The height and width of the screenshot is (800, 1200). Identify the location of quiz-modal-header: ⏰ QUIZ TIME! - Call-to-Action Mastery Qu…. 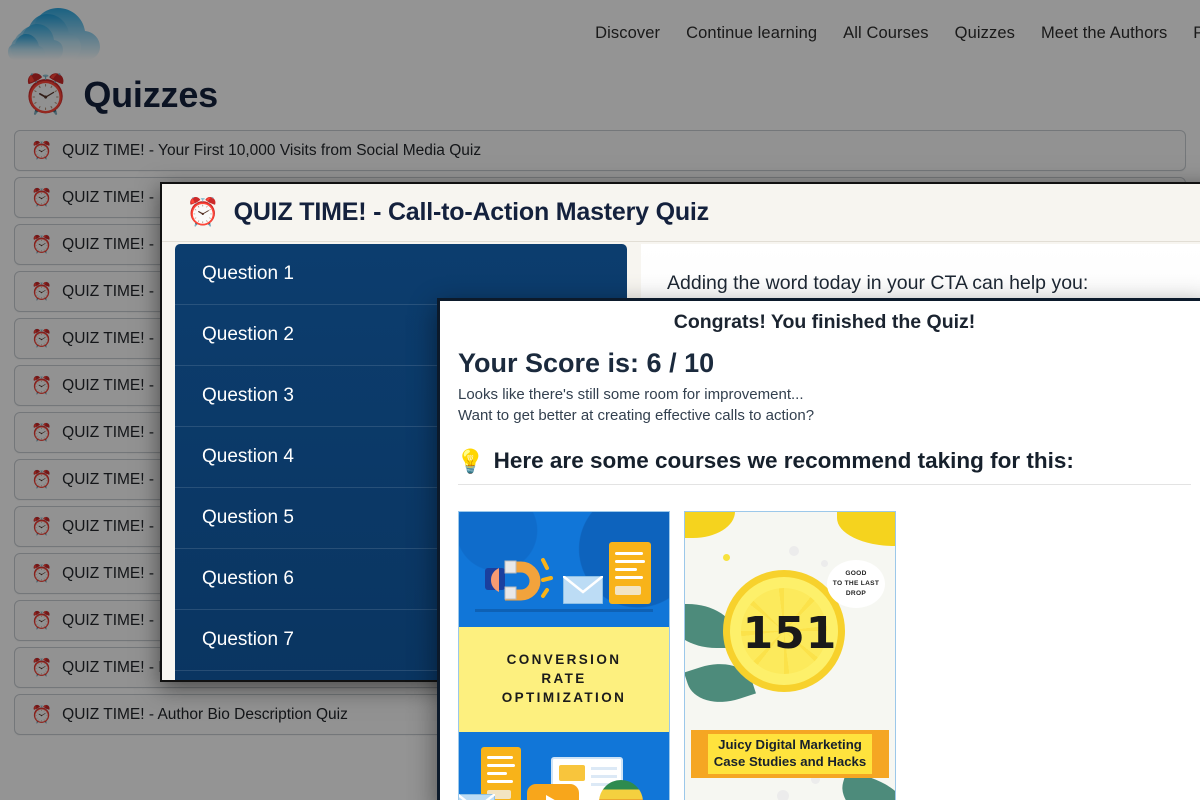
(681, 213).